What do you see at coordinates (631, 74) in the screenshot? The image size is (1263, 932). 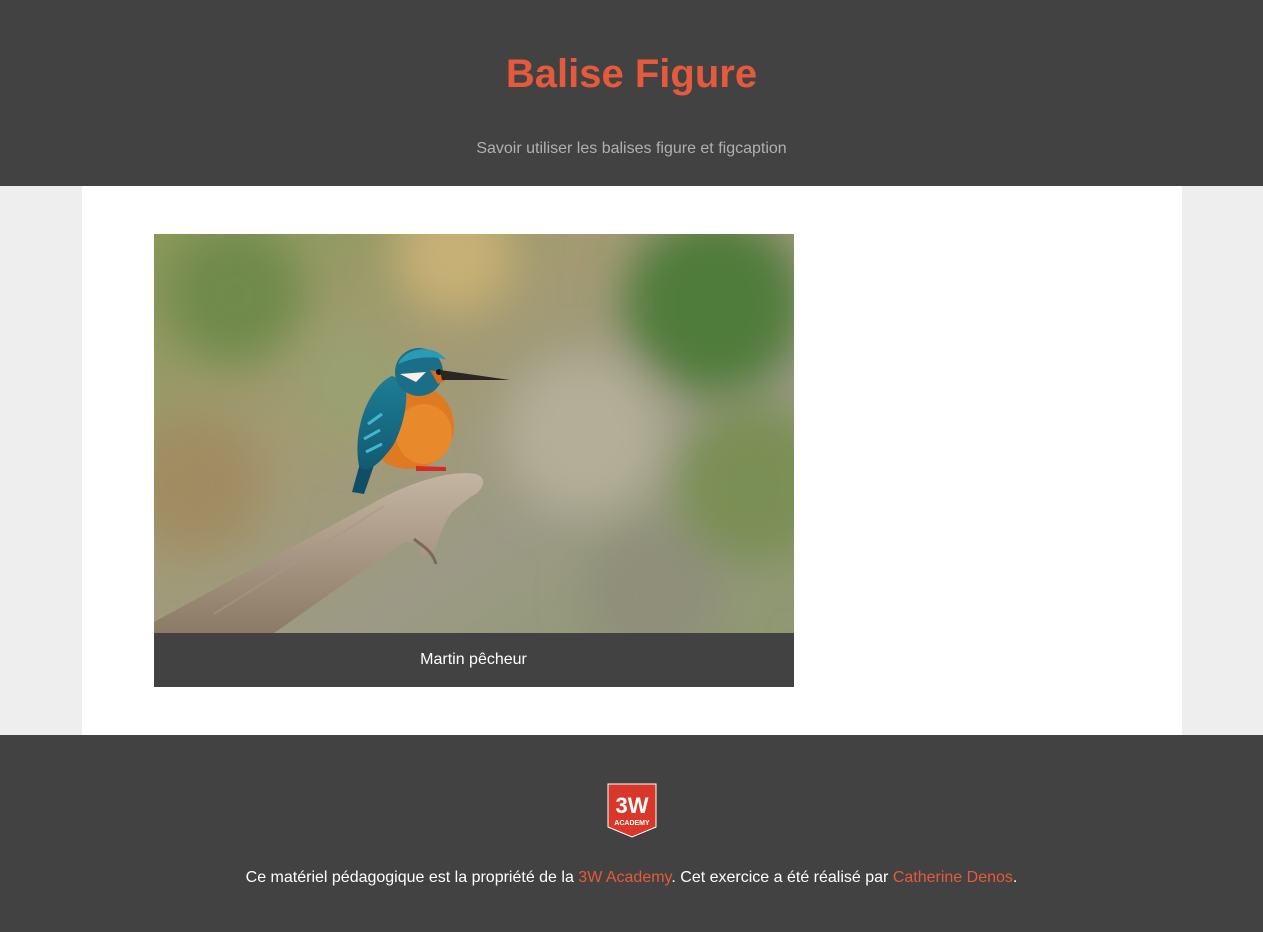 I see `page-title: Balise Figure` at bounding box center [631, 74].